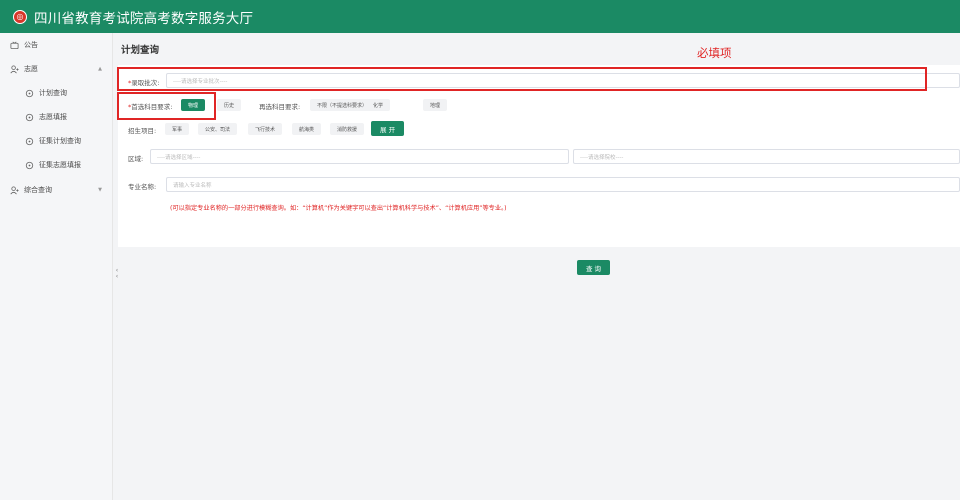 Image resolution: width=960 pixels, height=500 pixels. What do you see at coordinates (56, 45) in the screenshot?
I see `sidebar-item-notice: 公告` at bounding box center [56, 45].